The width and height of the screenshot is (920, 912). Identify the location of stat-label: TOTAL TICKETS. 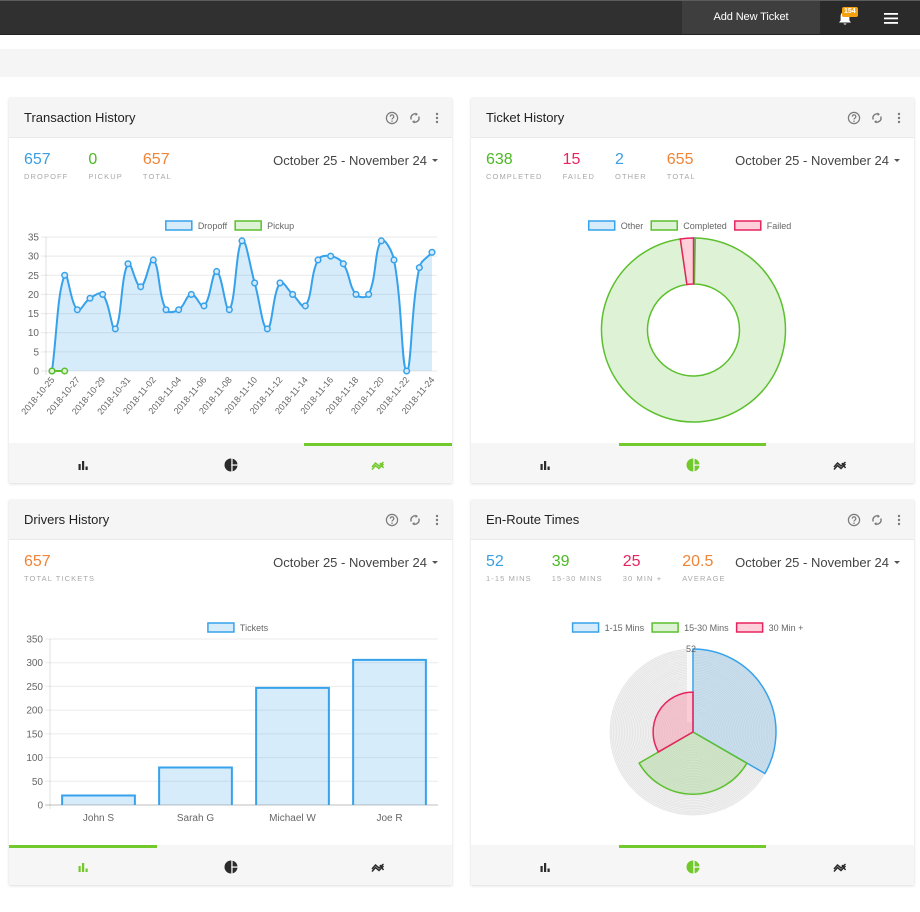
(60, 578).